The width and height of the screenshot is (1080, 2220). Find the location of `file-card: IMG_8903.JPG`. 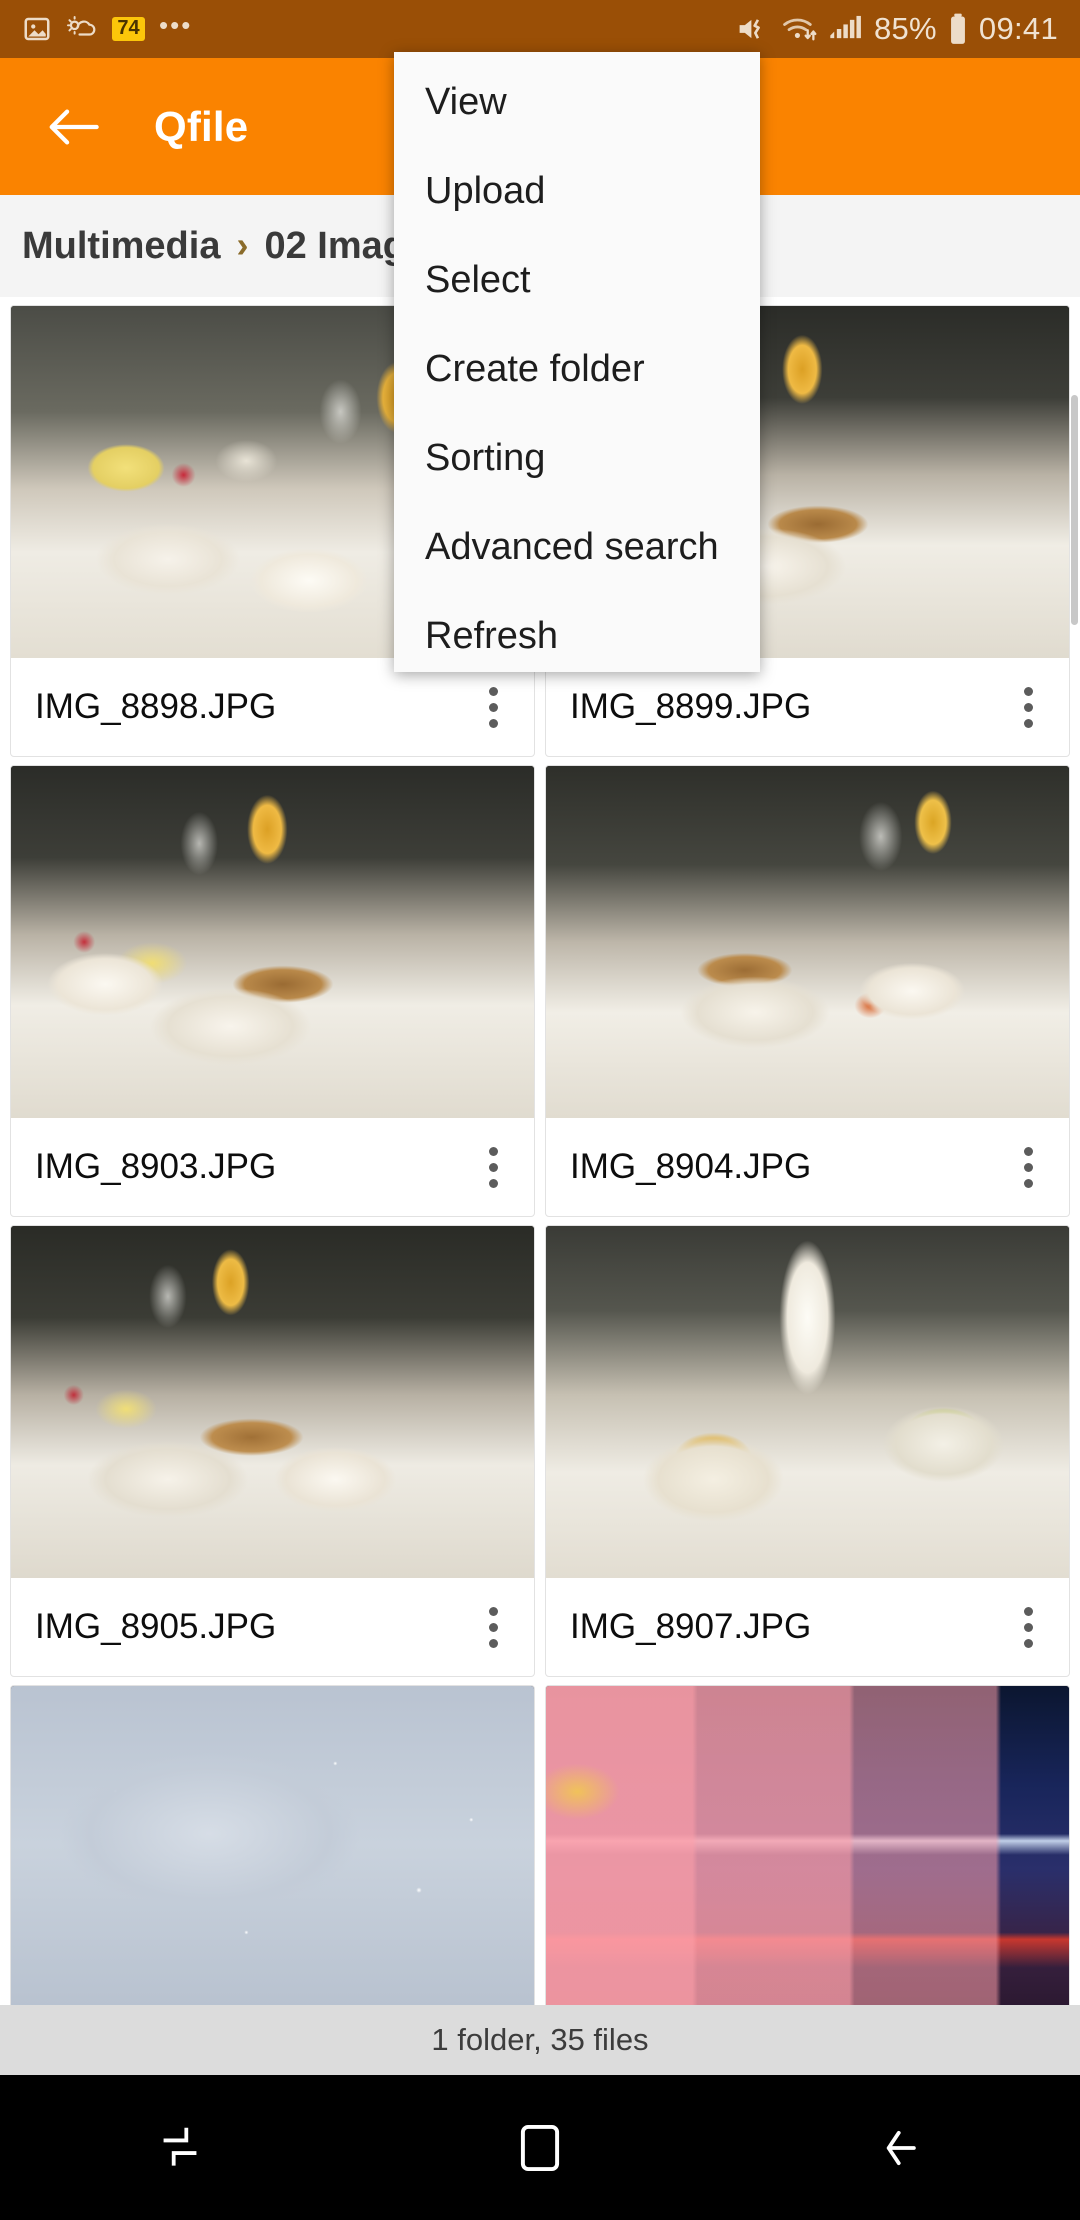

file-card: IMG_8903.JPG is located at coordinates (272, 991).